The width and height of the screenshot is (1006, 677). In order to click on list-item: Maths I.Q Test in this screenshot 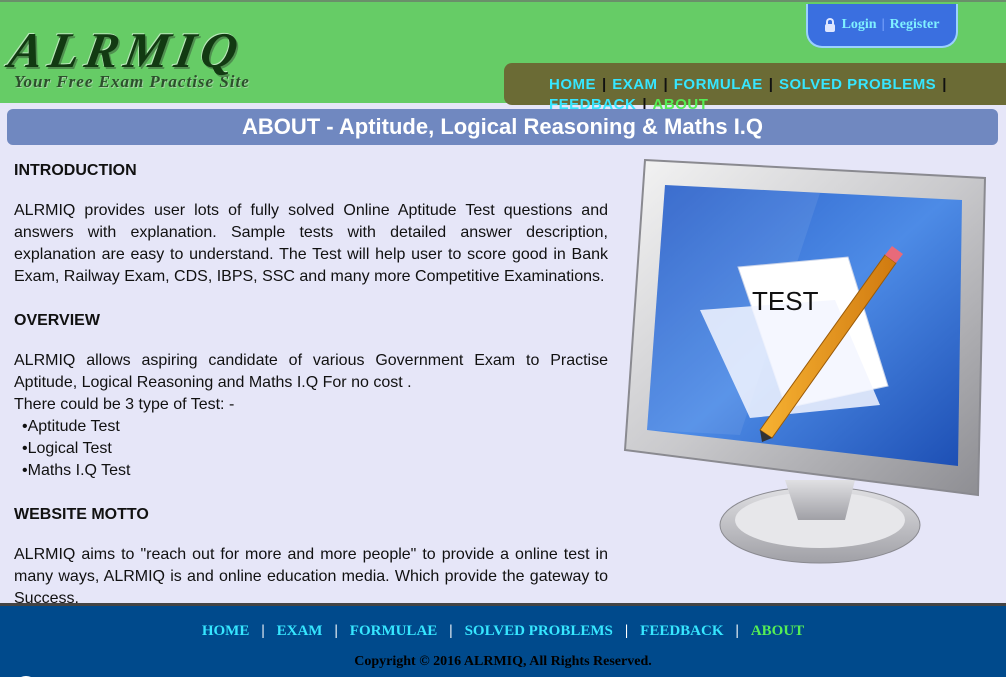, I will do `click(315, 471)`.